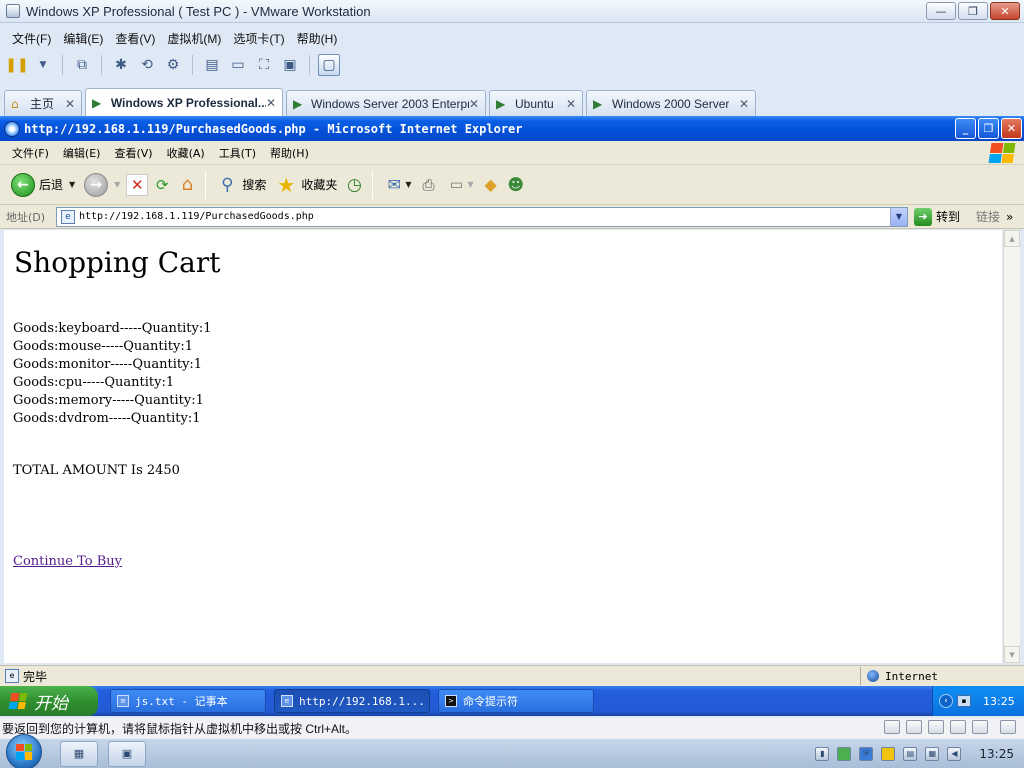  Describe the element at coordinates (102, 185) in the screenshot. I see `forward-button: → ▼` at that location.